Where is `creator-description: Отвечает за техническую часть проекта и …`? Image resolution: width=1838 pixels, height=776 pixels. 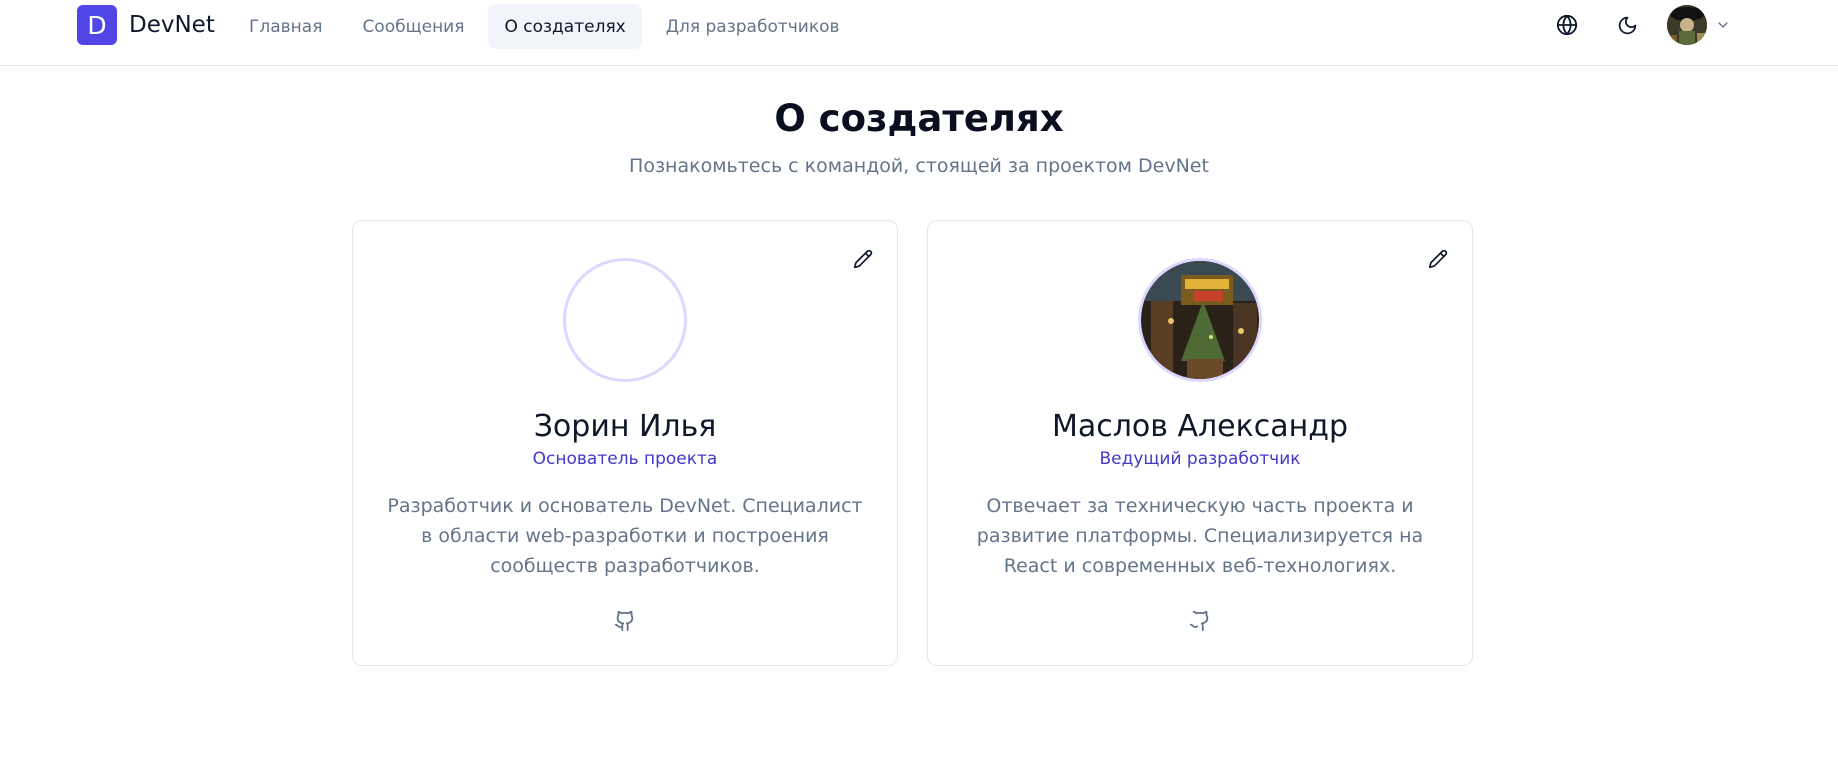 creator-description: Отвечает за техническую часть проекта и … is located at coordinates (1200, 536).